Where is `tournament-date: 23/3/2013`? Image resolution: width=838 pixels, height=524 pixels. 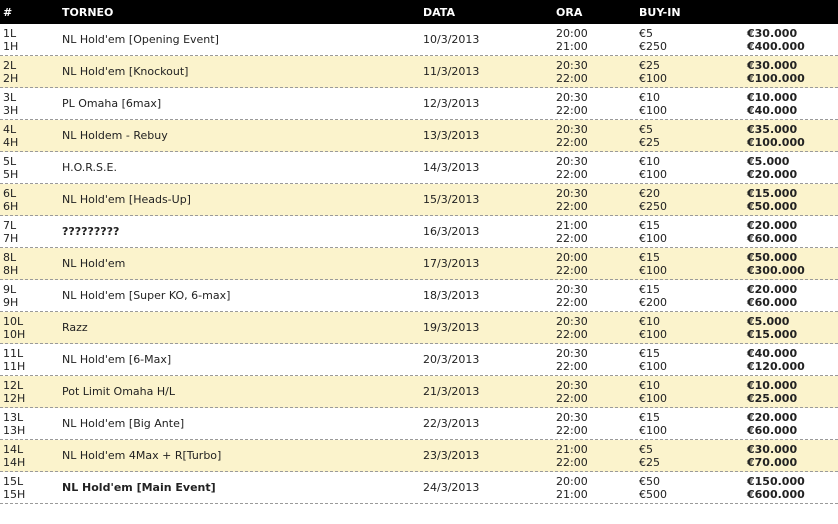 tournament-date: 23/3/2013 is located at coordinates (489, 455).